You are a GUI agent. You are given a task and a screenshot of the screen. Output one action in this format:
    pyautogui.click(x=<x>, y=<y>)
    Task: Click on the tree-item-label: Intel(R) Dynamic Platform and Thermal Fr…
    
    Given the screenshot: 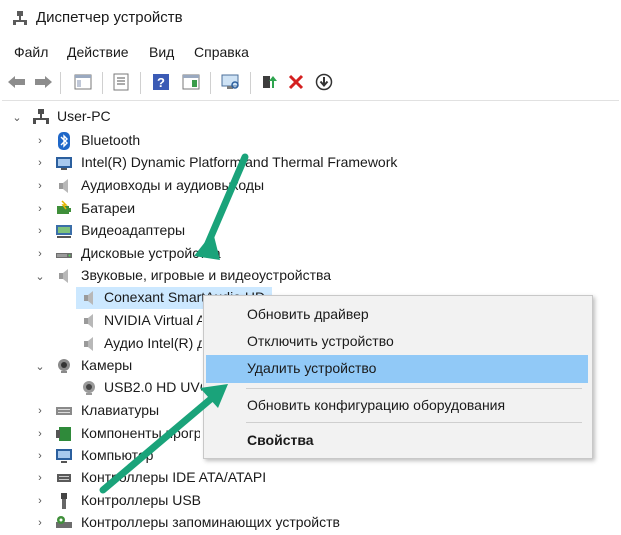 What is the action you would take?
    pyautogui.click(x=239, y=162)
    